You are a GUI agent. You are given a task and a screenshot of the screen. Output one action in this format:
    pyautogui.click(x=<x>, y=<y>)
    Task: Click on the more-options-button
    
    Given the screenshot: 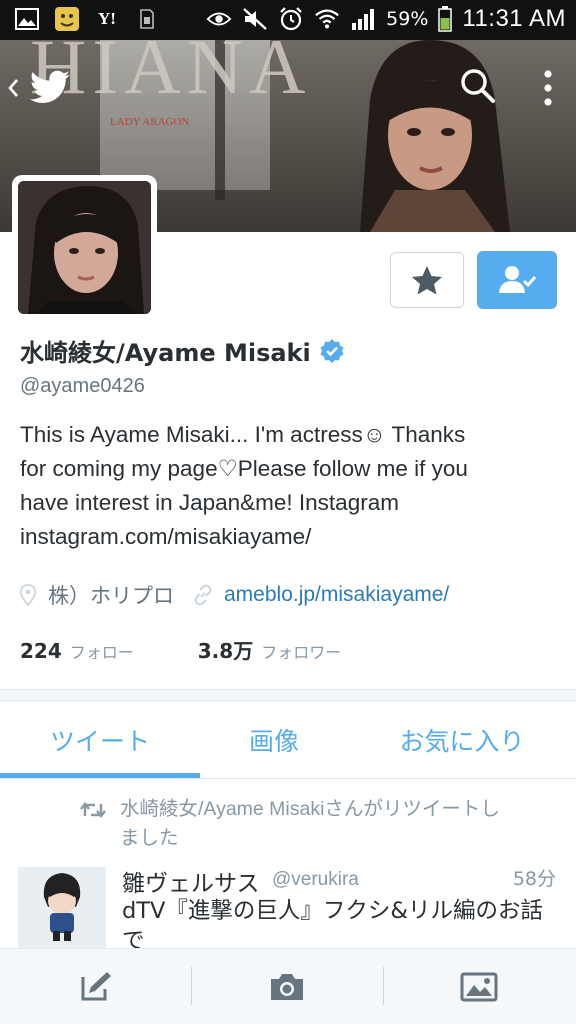 What is the action you would take?
    pyautogui.click(x=548, y=88)
    